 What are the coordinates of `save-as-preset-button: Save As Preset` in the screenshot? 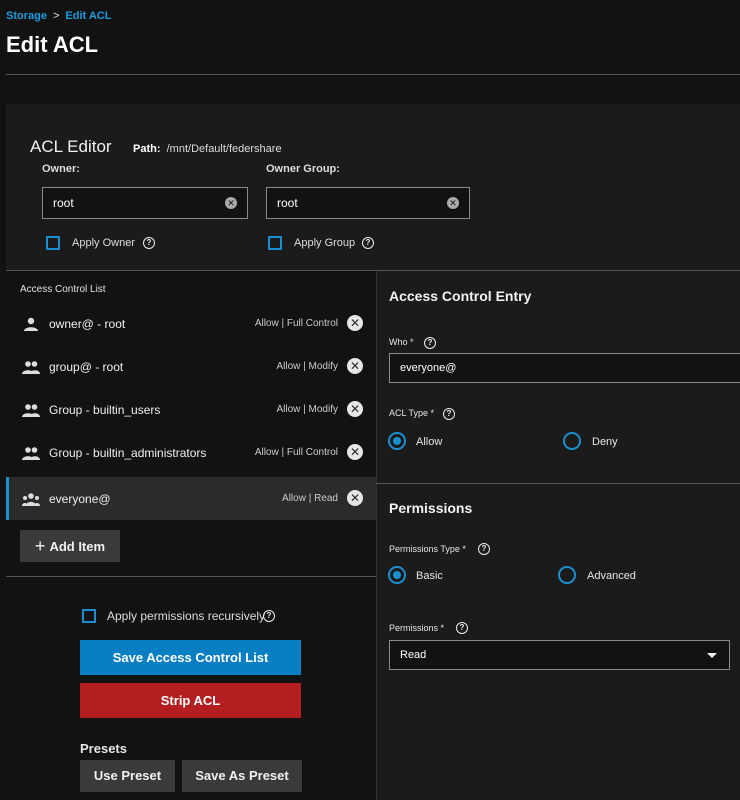 It's located at (242, 776).